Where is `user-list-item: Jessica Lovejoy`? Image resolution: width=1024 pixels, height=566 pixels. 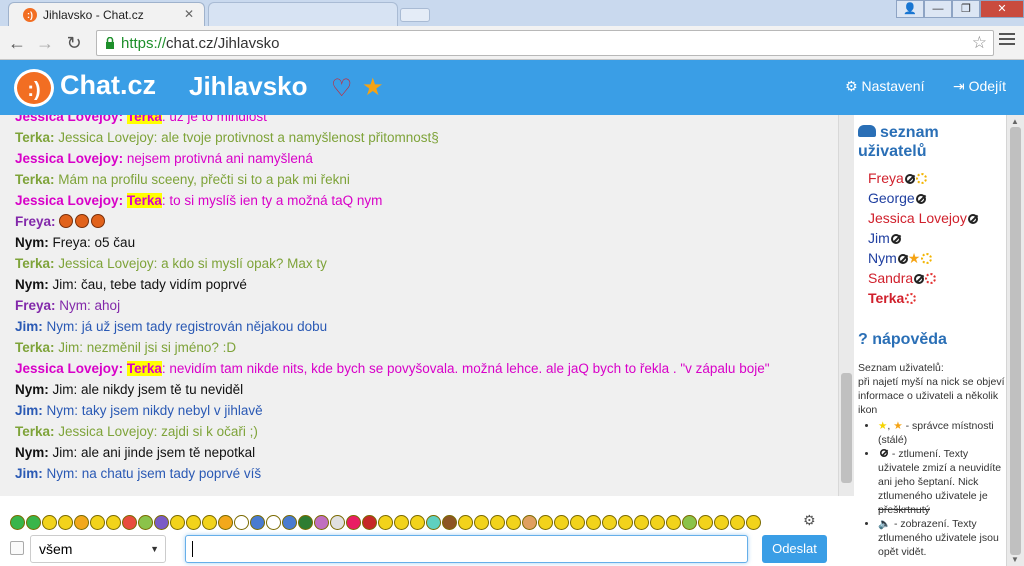
user-list-item: Jessica Lovejoy is located at coordinates (923, 218).